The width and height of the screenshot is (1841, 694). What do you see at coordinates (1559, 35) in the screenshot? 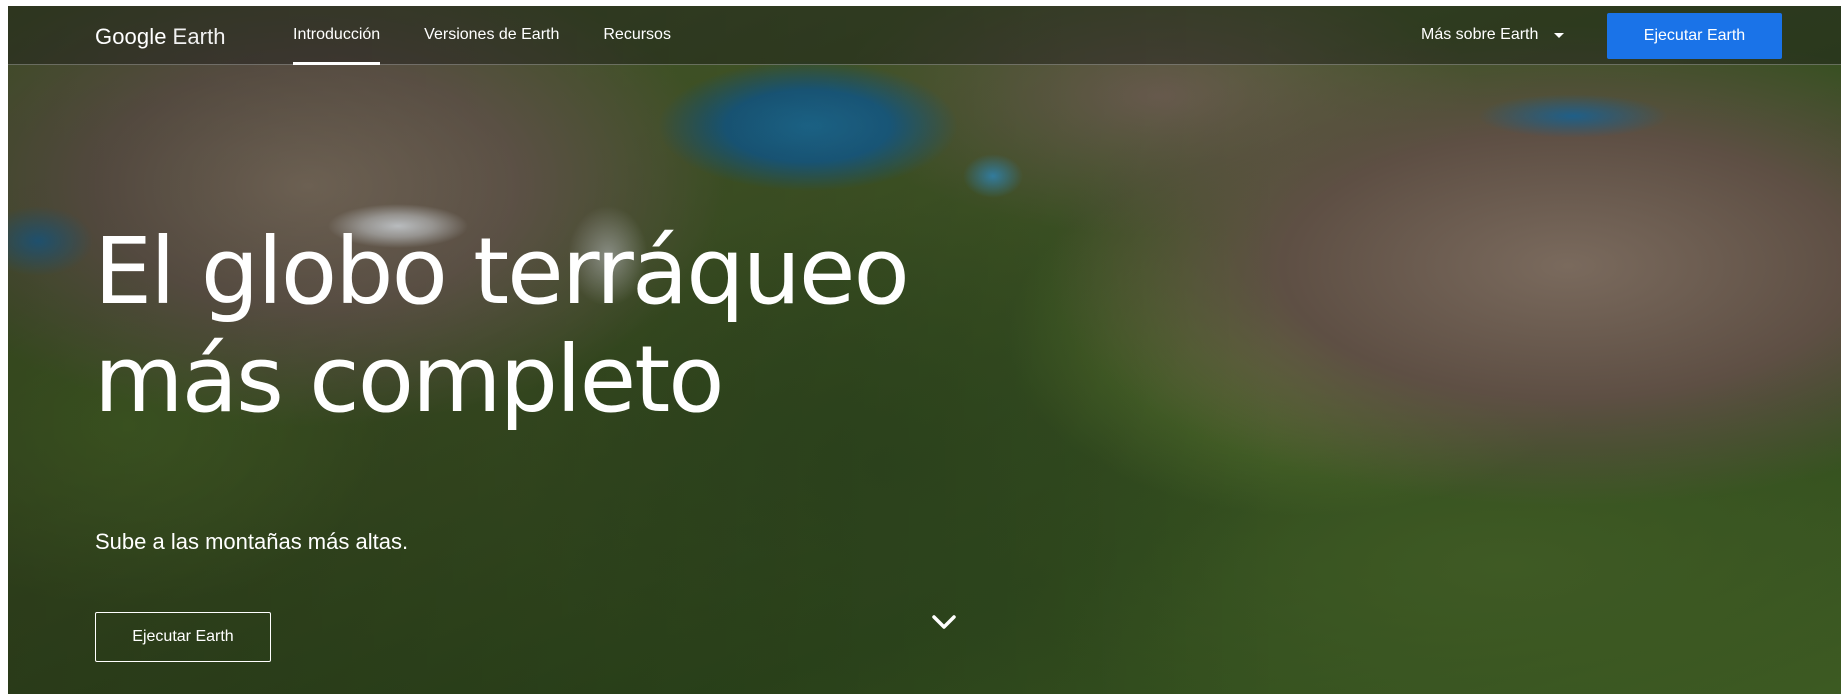
I see `caret-down-icon` at bounding box center [1559, 35].